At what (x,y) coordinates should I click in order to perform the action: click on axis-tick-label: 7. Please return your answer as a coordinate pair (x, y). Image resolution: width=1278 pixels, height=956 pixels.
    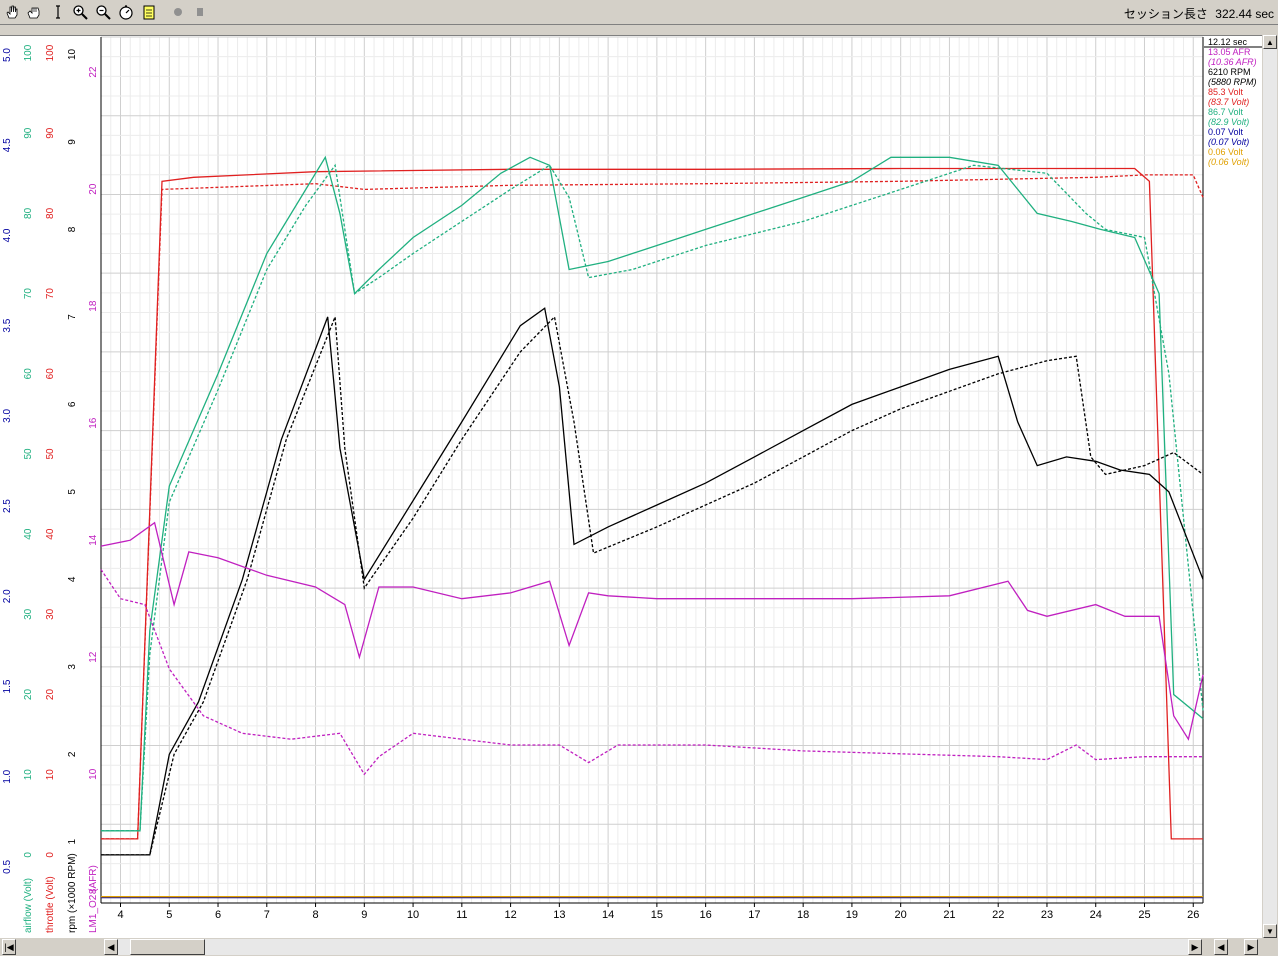
    Looking at the image, I should click on (72, 317).